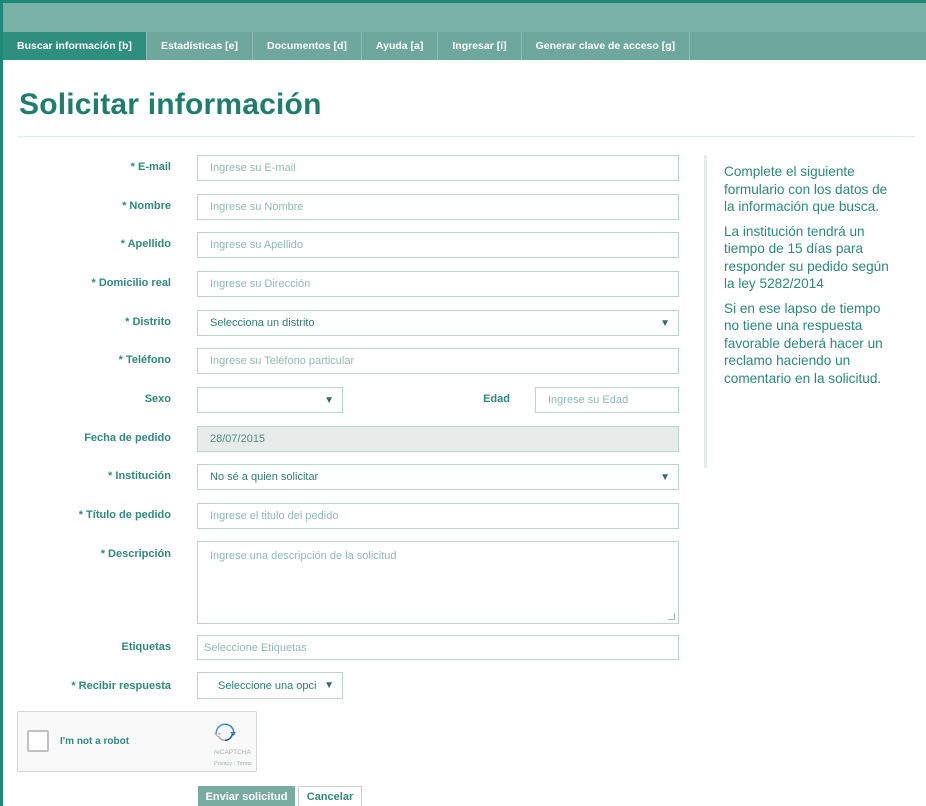 The width and height of the screenshot is (926, 806). What do you see at coordinates (170, 104) in the screenshot?
I see `page-title: Solicitar información` at bounding box center [170, 104].